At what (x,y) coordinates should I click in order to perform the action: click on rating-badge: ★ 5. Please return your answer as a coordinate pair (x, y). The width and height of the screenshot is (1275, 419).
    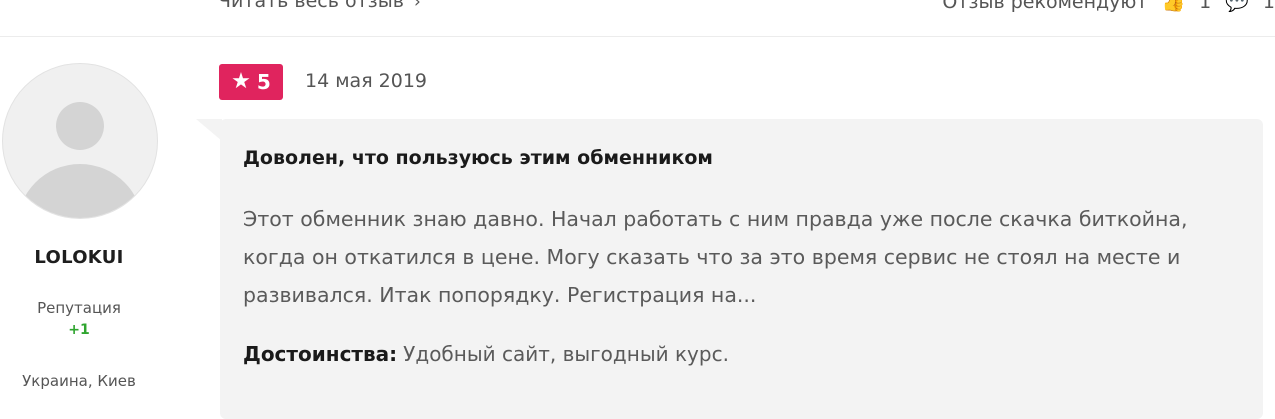
    Looking at the image, I should click on (251, 82).